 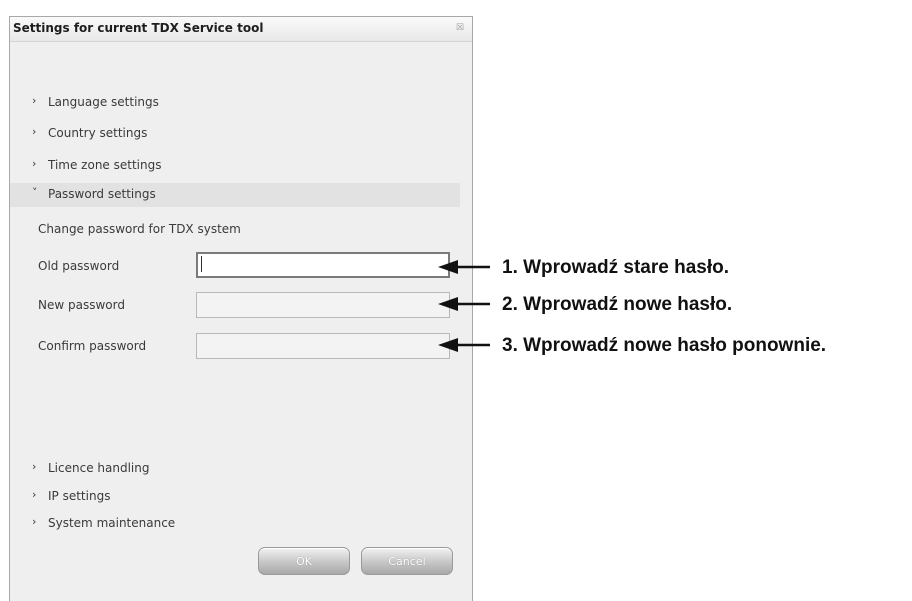 What do you see at coordinates (79, 496) in the screenshot?
I see `section-label: IP settings` at bounding box center [79, 496].